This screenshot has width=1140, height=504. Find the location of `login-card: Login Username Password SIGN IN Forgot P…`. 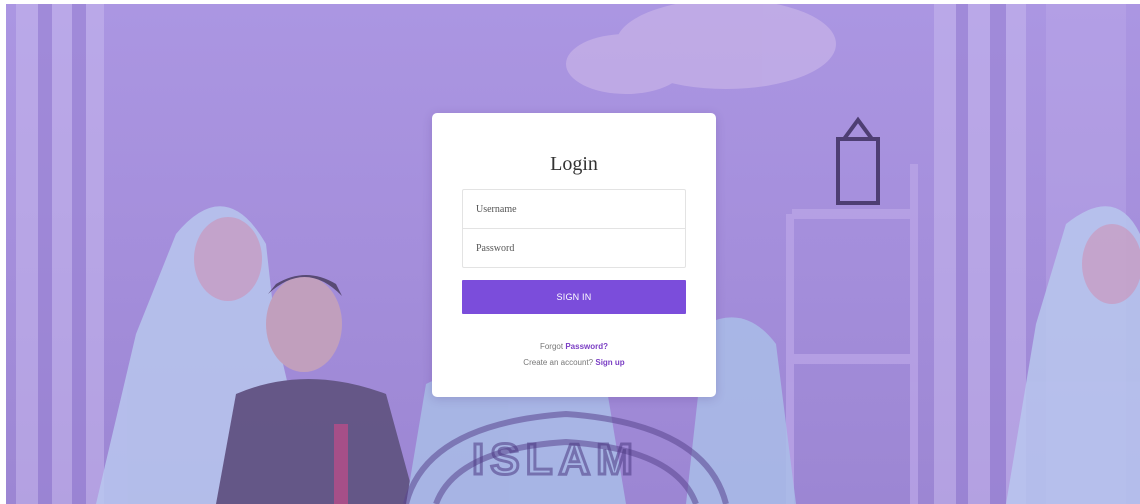

login-card: Login Username Password SIGN IN Forgot P… is located at coordinates (574, 255).